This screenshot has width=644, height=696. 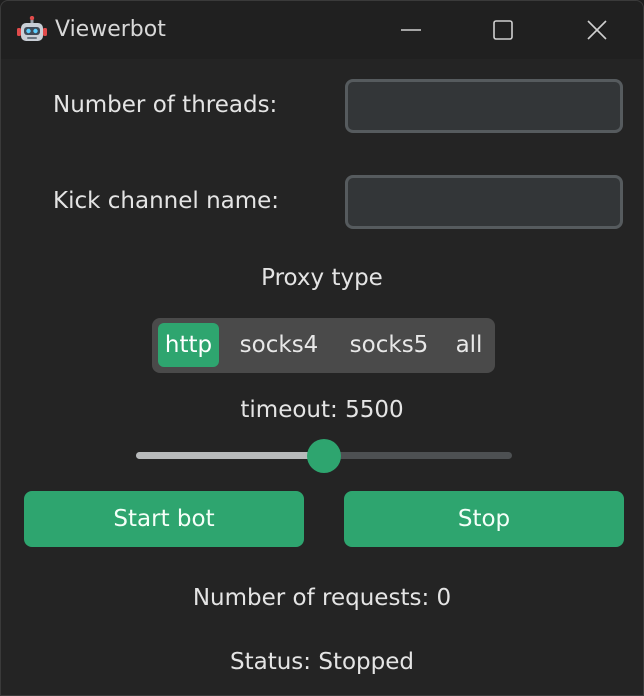 I want to click on status-text: Status: Stopped, so click(x=322, y=662).